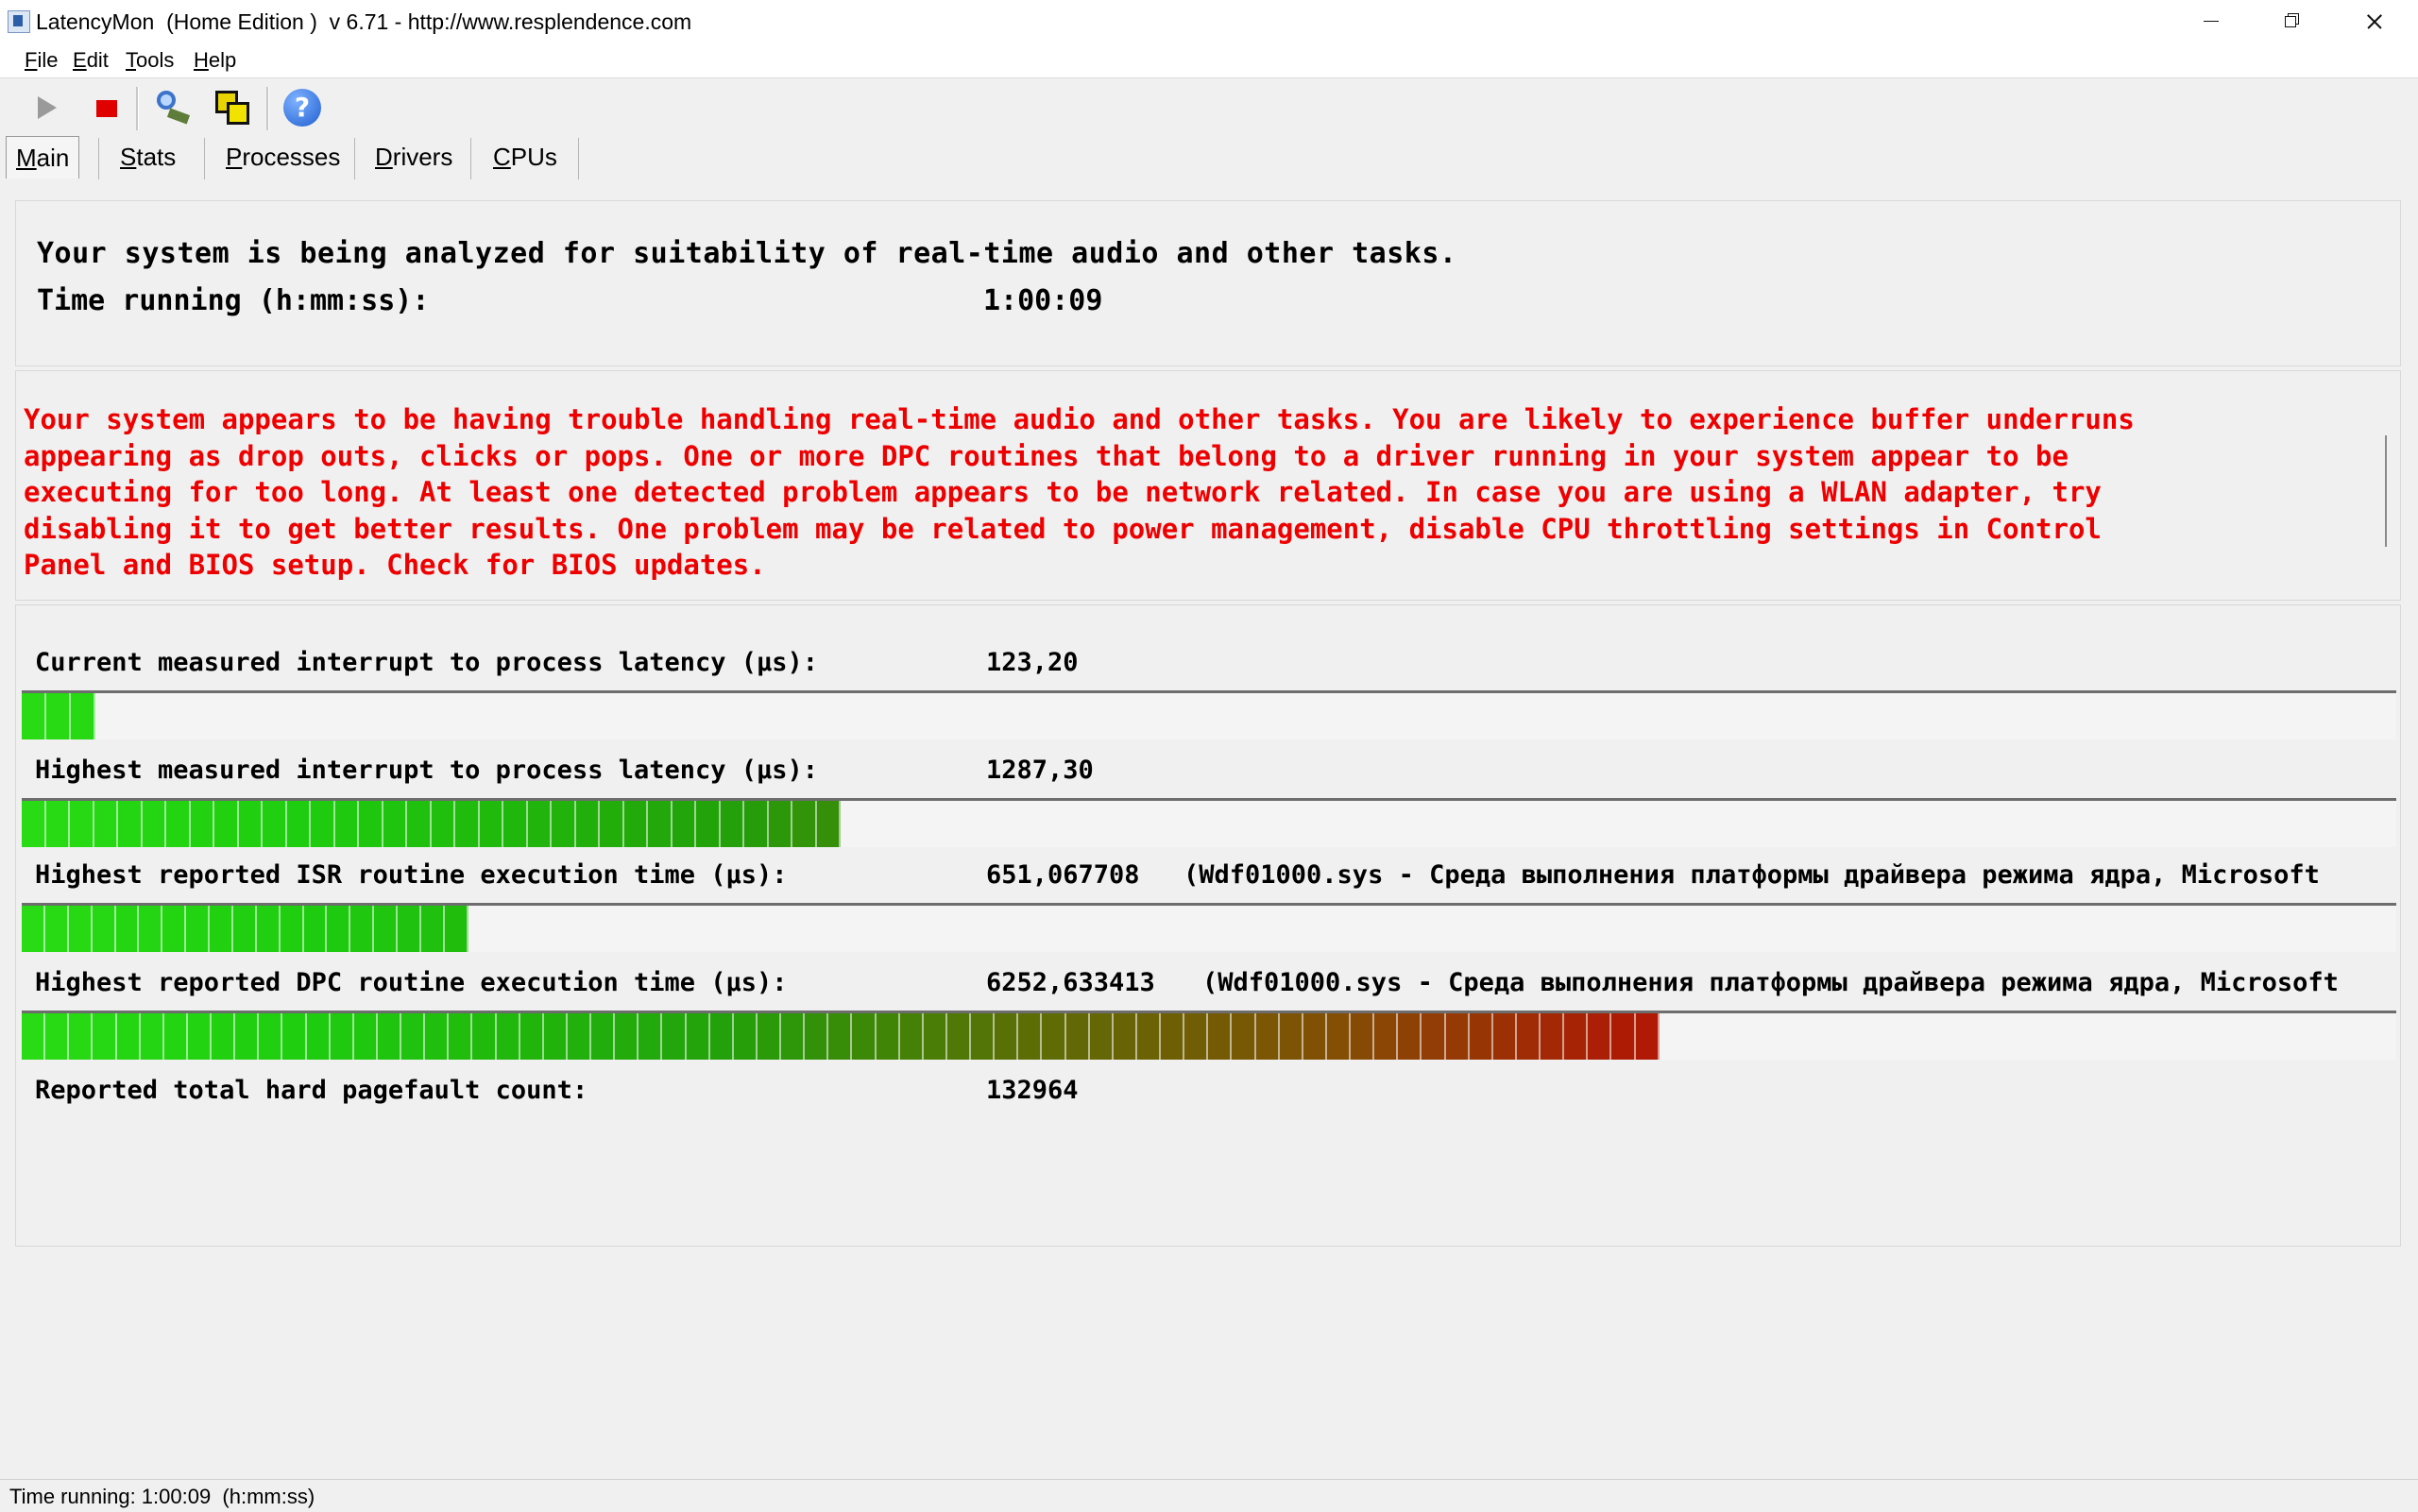 The width and height of the screenshot is (2418, 1512). What do you see at coordinates (1033, 662) in the screenshot?
I see `current-latency-value: 123,20` at bounding box center [1033, 662].